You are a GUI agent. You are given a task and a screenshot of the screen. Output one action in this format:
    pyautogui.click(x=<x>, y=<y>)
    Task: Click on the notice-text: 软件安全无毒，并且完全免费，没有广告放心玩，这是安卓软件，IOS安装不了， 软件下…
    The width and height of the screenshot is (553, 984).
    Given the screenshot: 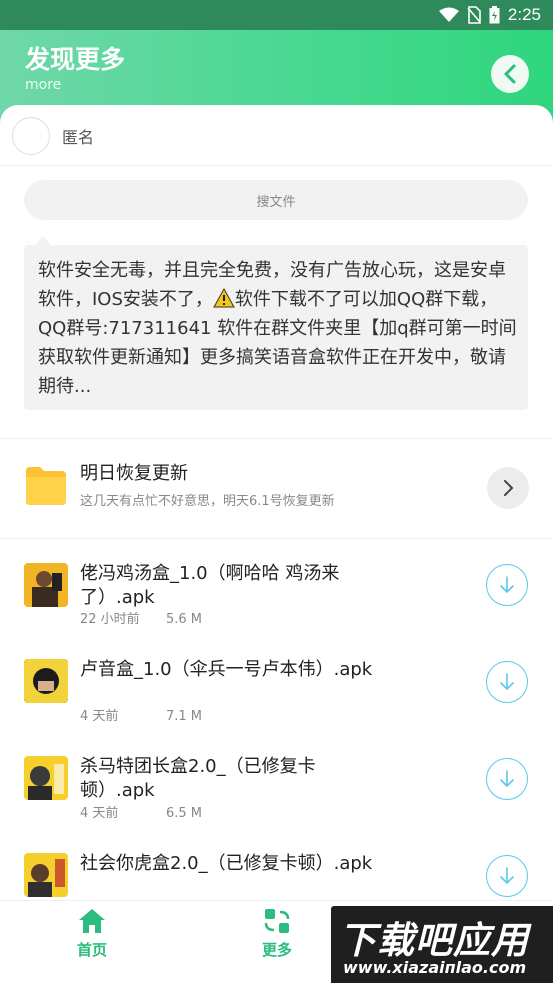 What is the action you would take?
    pyautogui.click(x=278, y=328)
    